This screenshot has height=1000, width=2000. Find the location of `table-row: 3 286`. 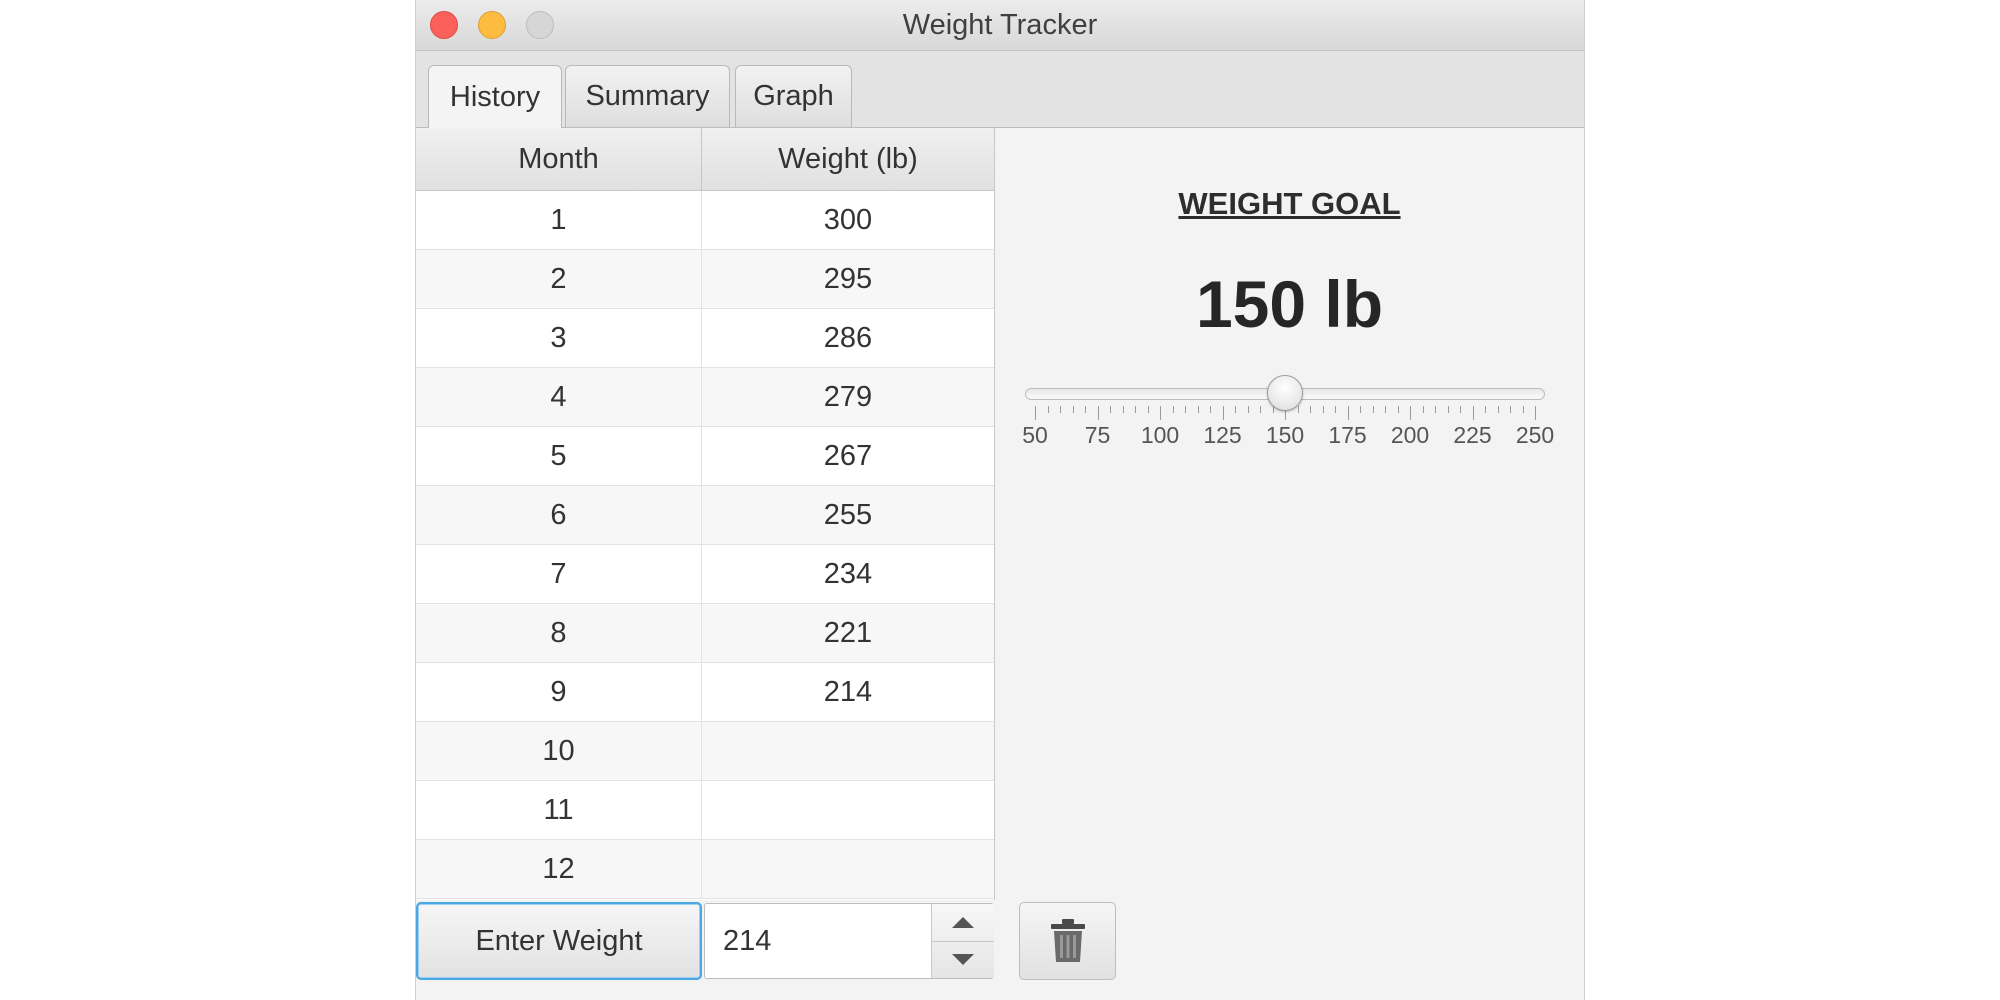

table-row: 3 286 is located at coordinates (705, 338).